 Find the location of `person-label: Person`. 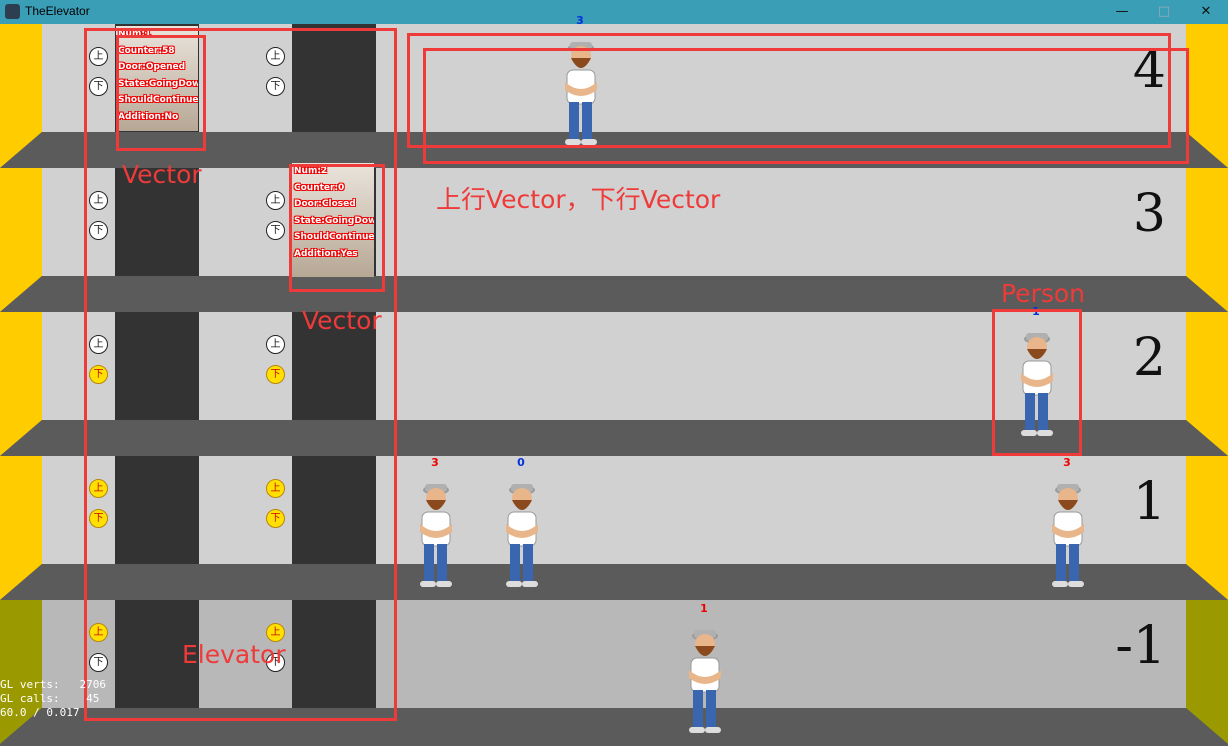

person-label: Person is located at coordinates (1043, 293).